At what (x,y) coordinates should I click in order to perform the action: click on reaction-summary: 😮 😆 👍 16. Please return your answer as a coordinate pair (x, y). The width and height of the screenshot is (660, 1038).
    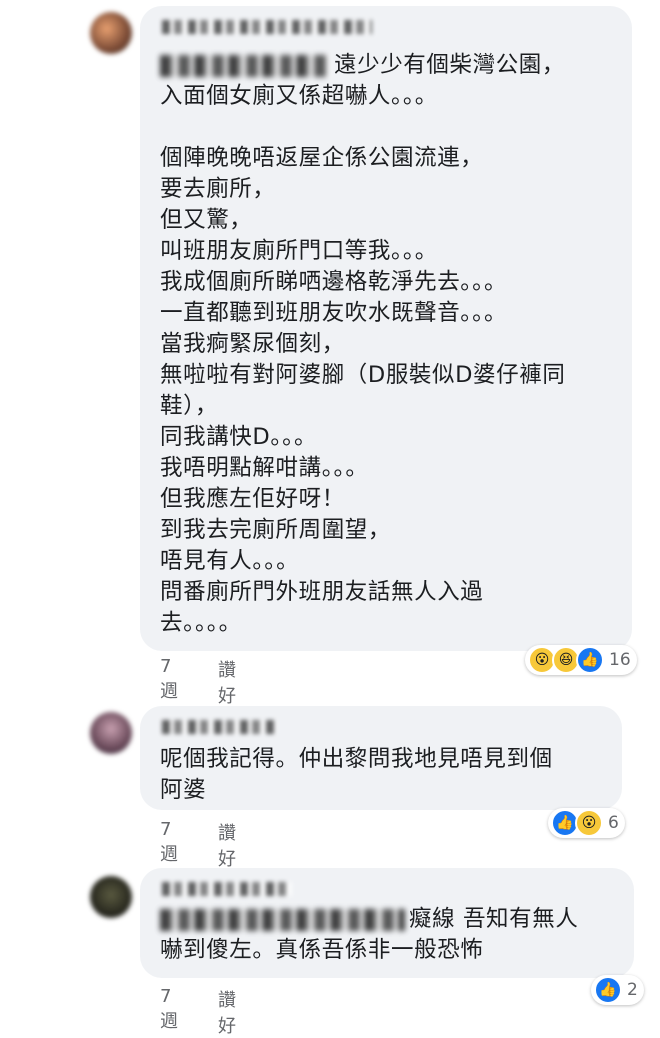
    Looking at the image, I should click on (581, 660).